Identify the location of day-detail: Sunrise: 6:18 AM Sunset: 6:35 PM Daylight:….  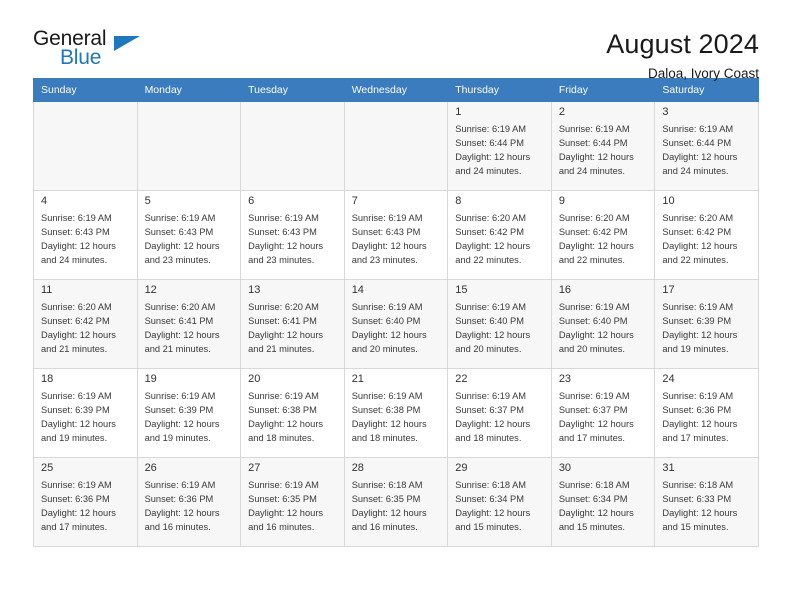
(397, 506).